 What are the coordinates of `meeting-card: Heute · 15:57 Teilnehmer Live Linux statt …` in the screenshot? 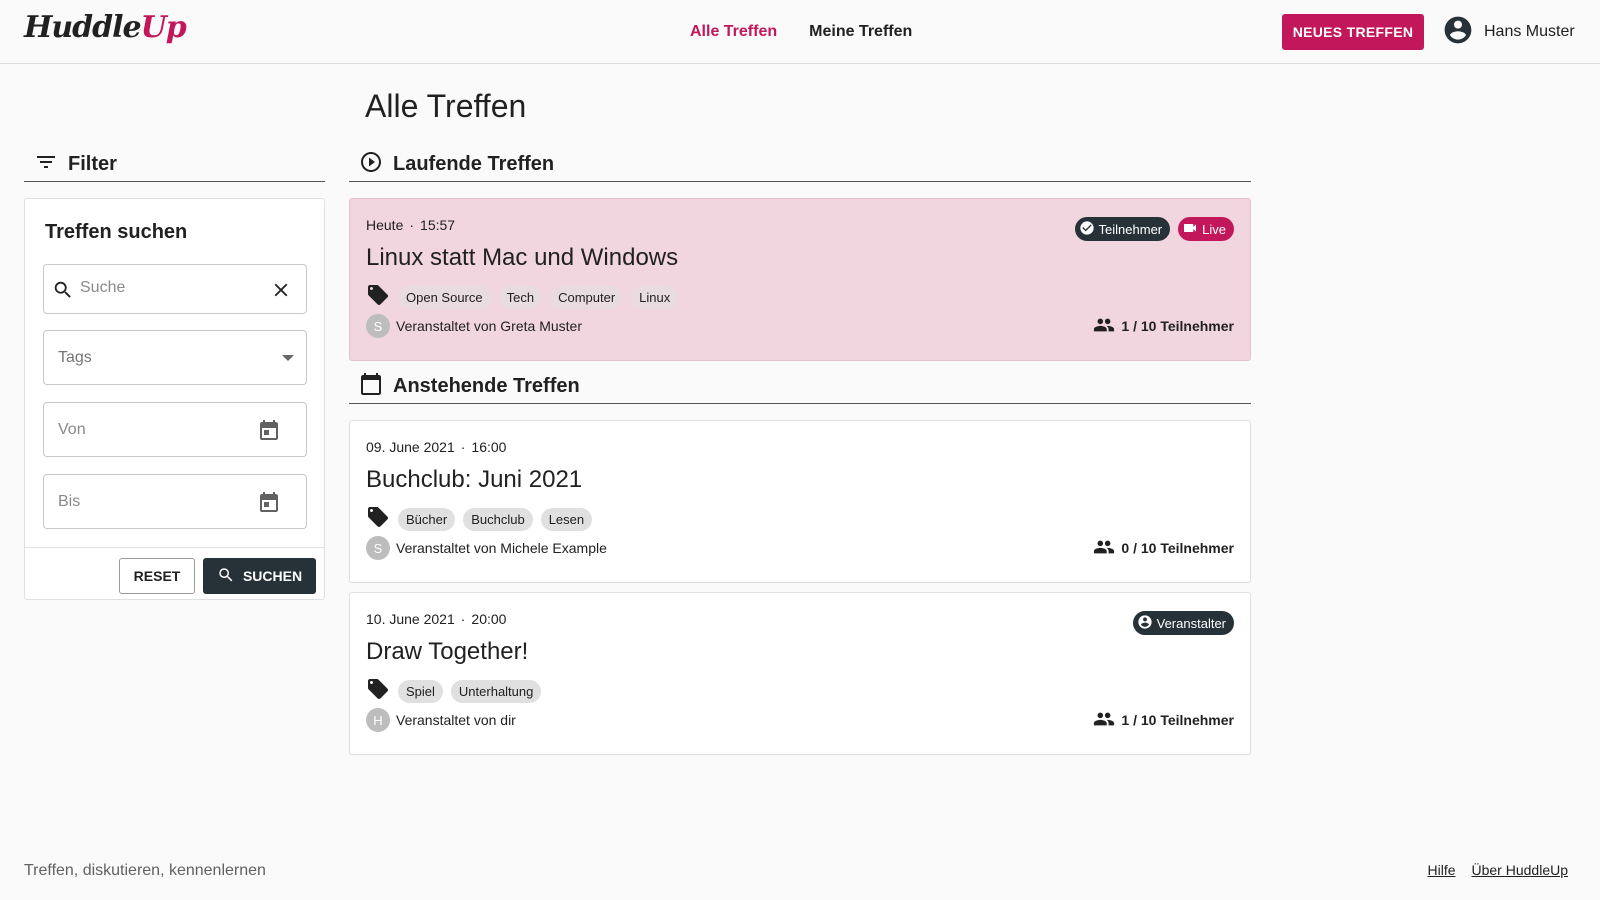 It's located at (800, 279).